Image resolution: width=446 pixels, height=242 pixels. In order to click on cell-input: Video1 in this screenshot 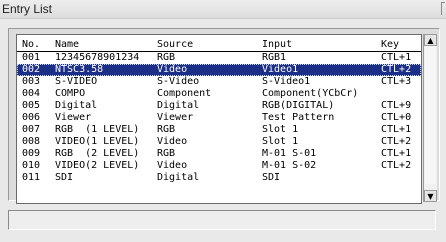, I will do `click(280, 69)`.